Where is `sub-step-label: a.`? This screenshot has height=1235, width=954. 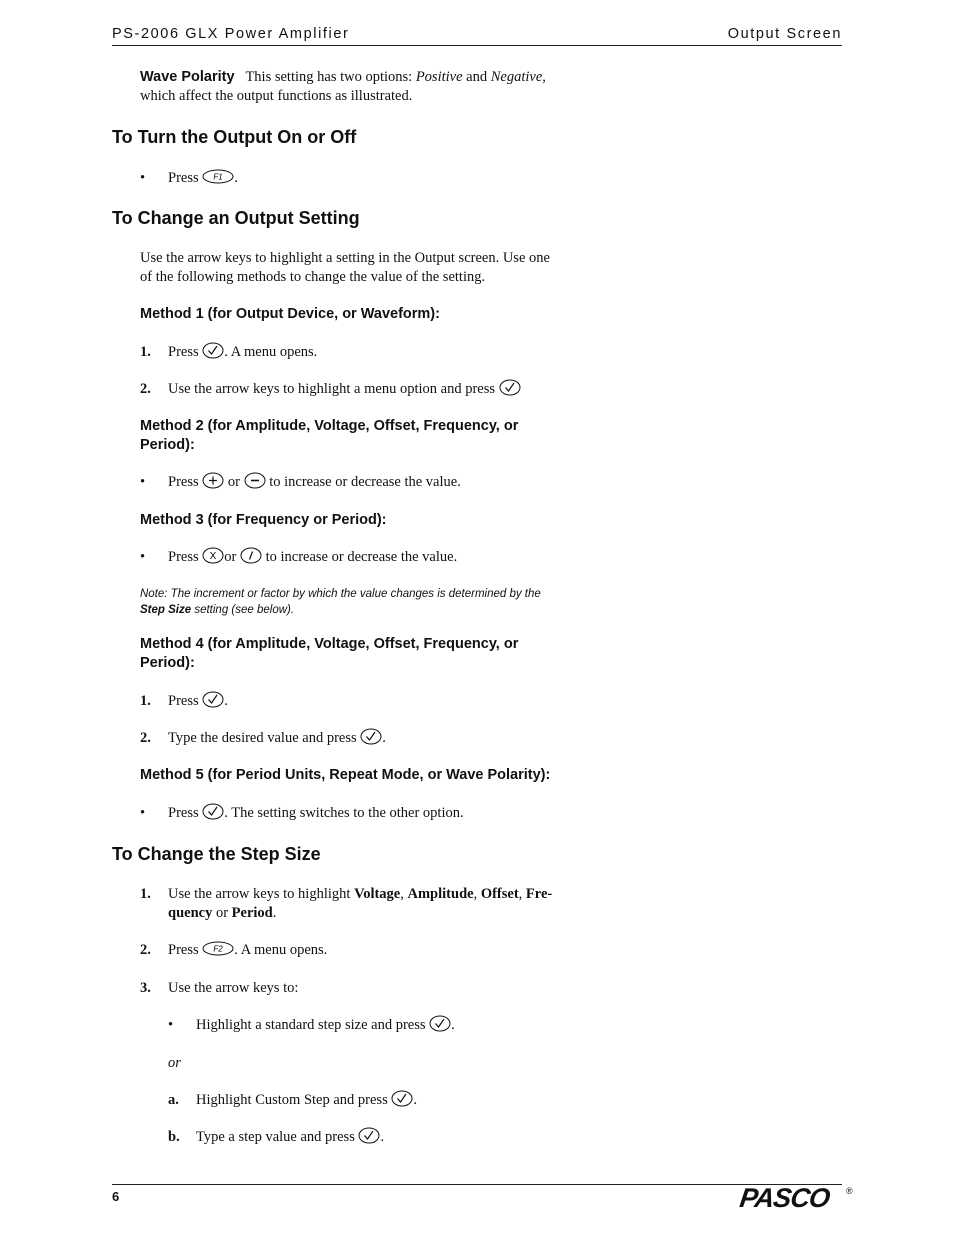
sub-step-label: a. is located at coordinates (173, 1100).